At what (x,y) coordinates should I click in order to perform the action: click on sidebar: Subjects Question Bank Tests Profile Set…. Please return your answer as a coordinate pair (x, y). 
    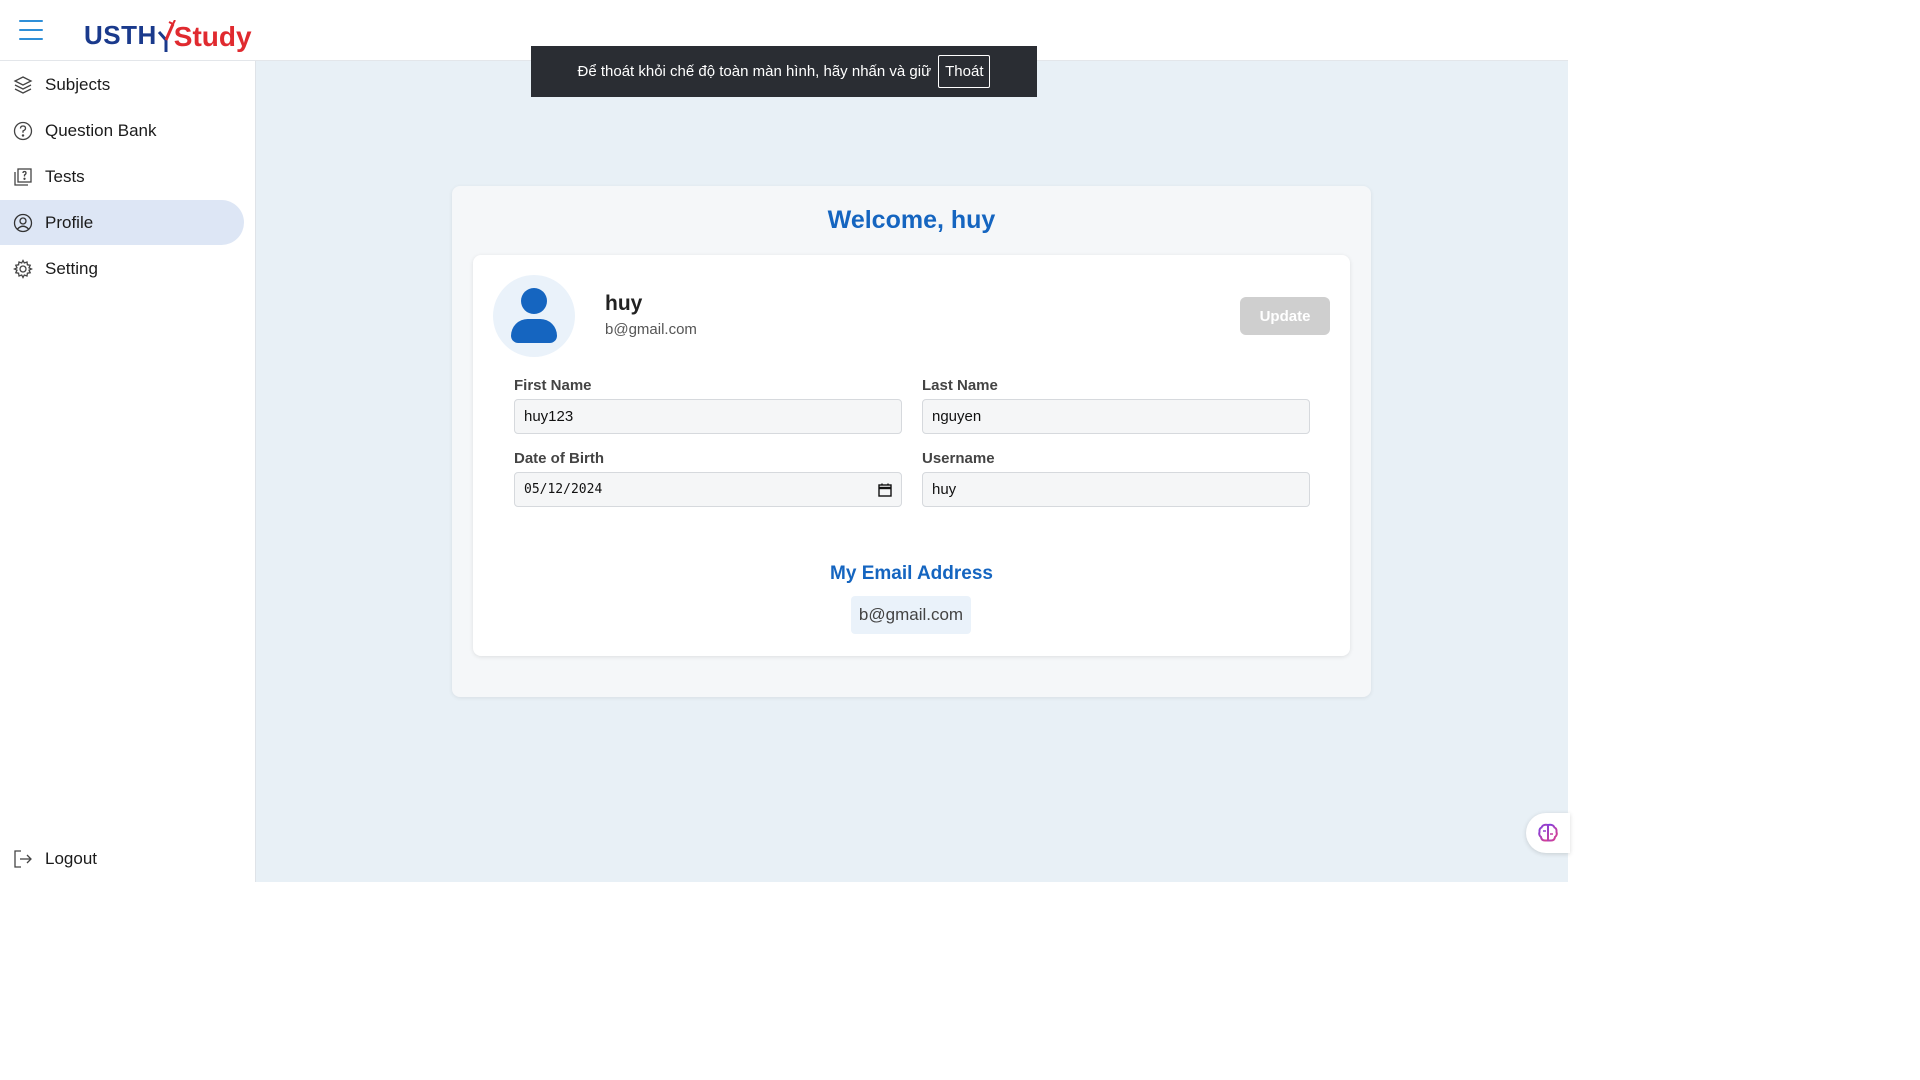
    Looking at the image, I should click on (128, 471).